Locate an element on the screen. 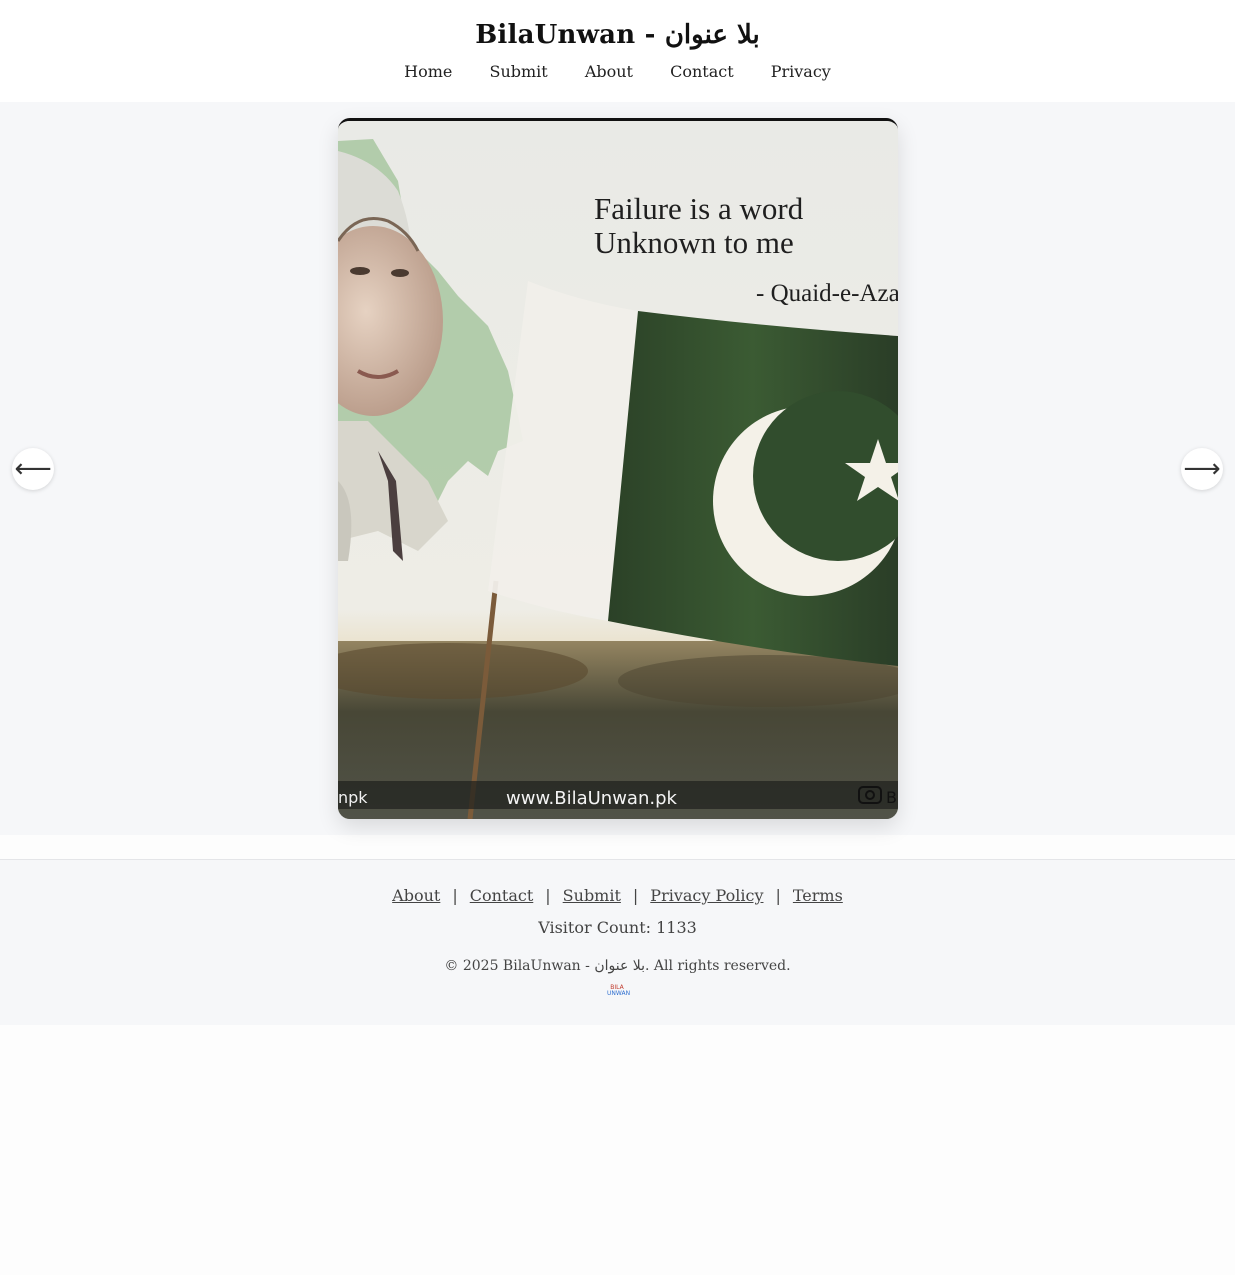  quote-attribution: - Quaid-e-Aza is located at coordinates (827, 293).